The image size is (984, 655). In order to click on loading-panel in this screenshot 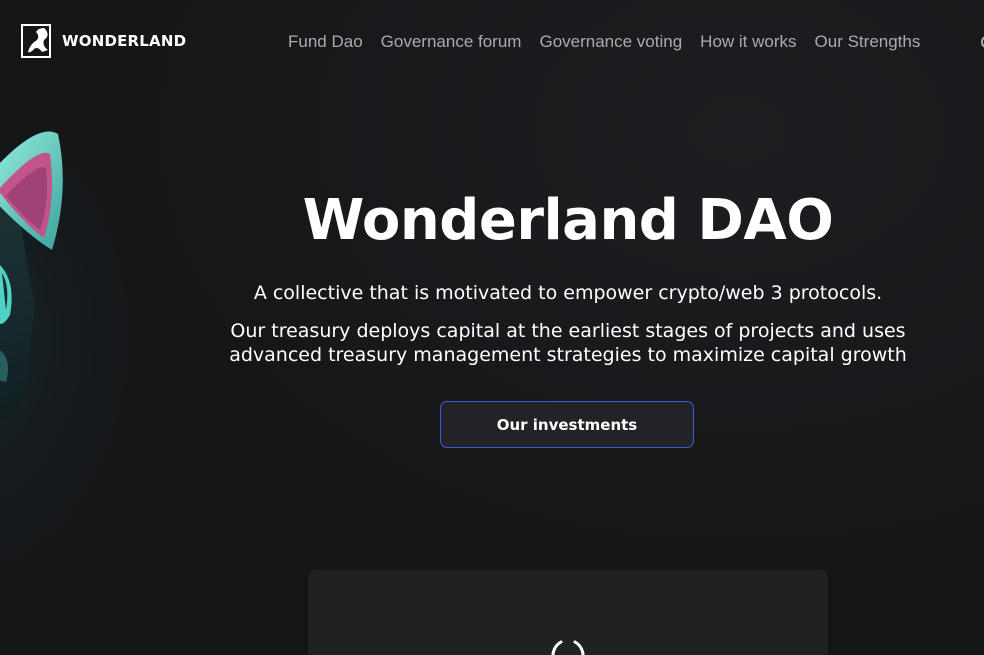, I will do `click(568, 612)`.